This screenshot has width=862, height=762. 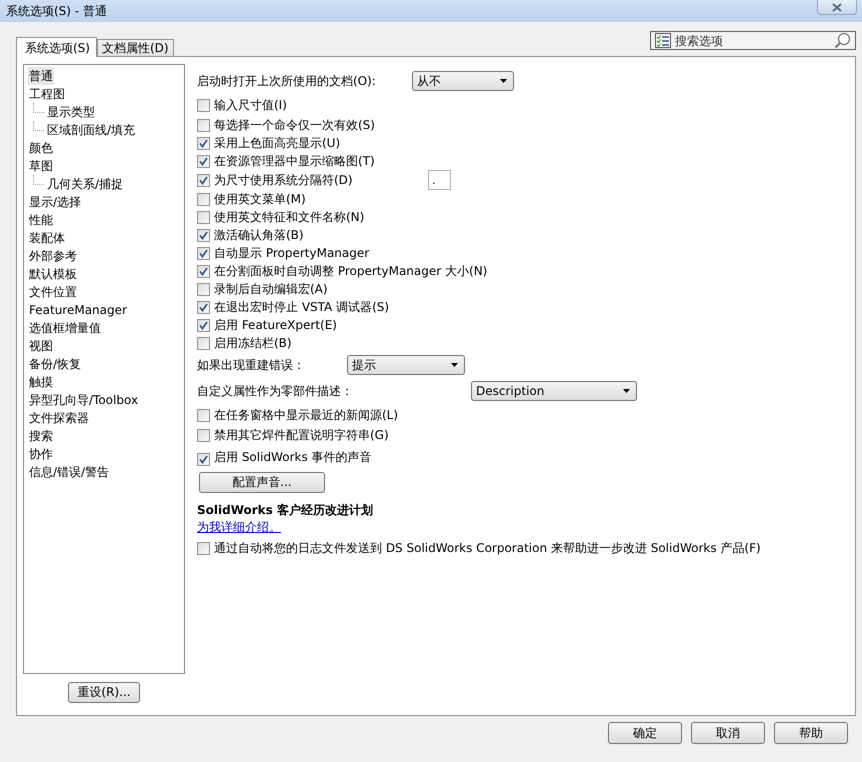 What do you see at coordinates (71, 112) in the screenshot?
I see `tree-item: 显示类型` at bounding box center [71, 112].